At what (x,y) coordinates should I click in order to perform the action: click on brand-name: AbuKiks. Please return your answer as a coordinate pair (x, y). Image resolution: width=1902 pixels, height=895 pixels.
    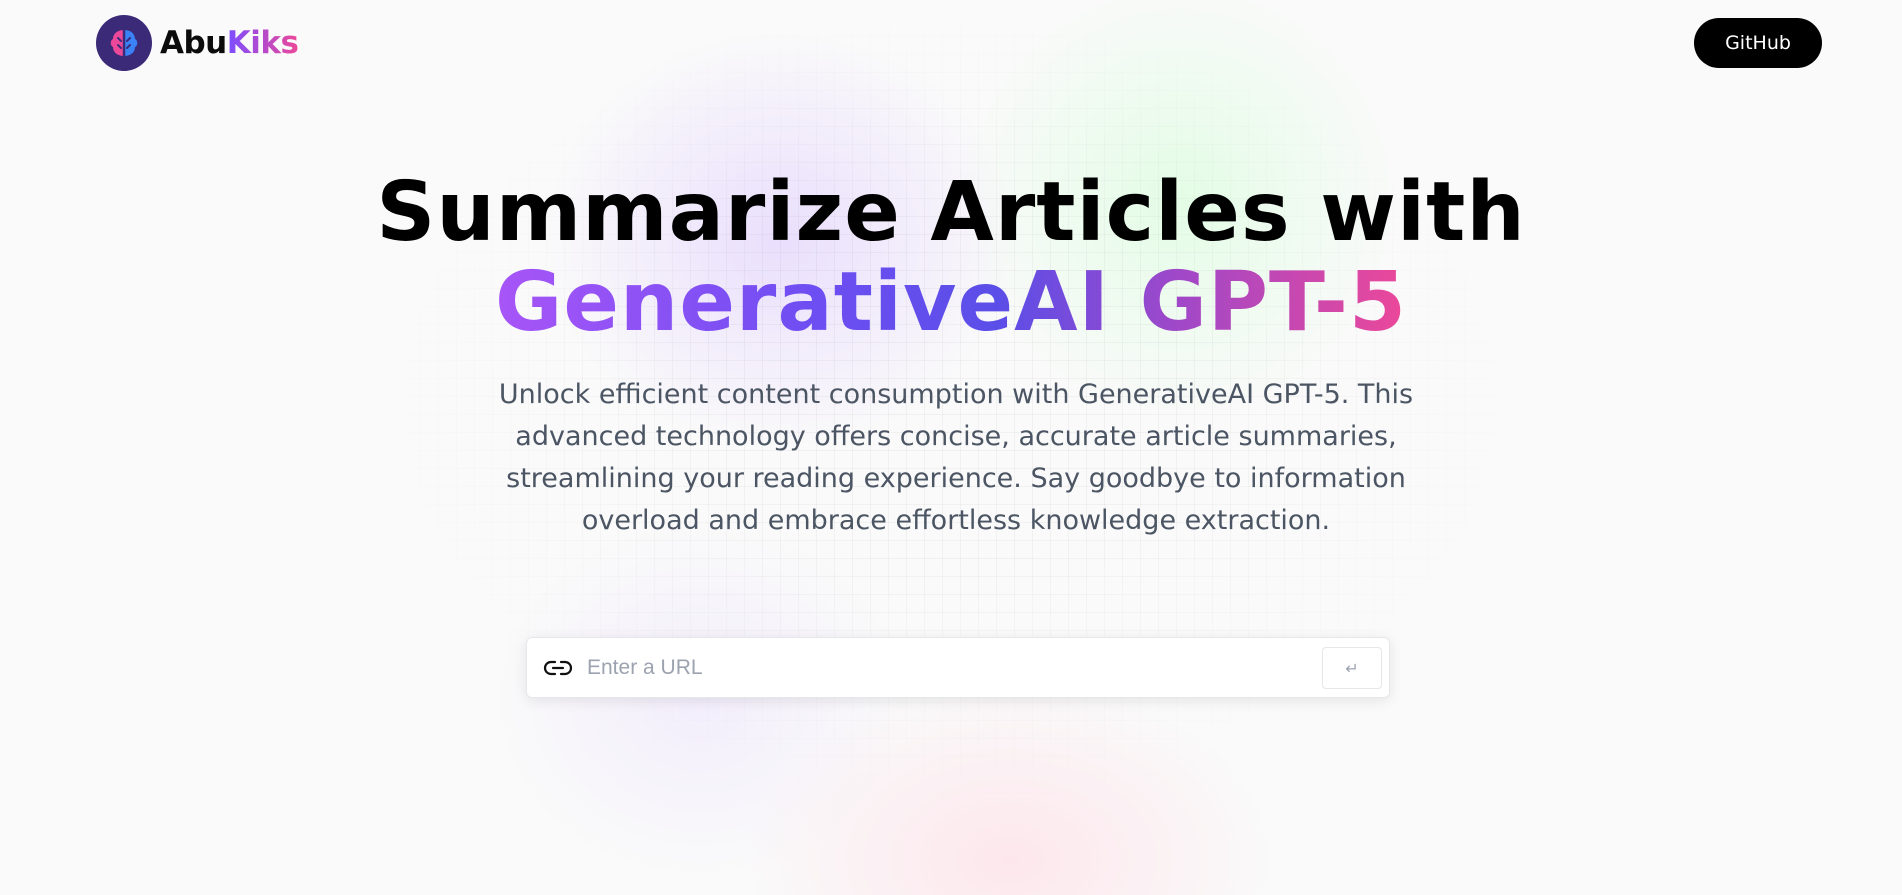
    Looking at the image, I should click on (229, 42).